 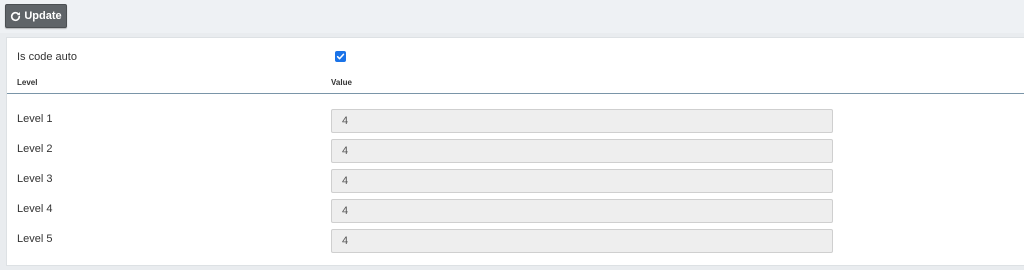 I want to click on refresh-icon, so click(x=15, y=16).